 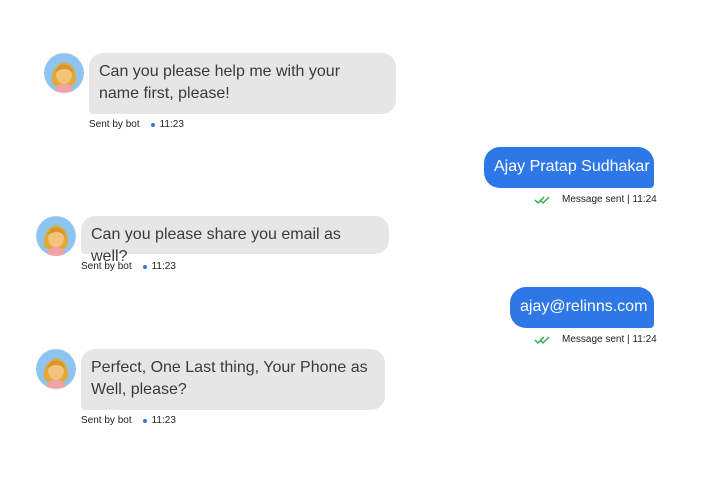 I want to click on user-message-text: ajay@relinns.com, so click(x=584, y=306).